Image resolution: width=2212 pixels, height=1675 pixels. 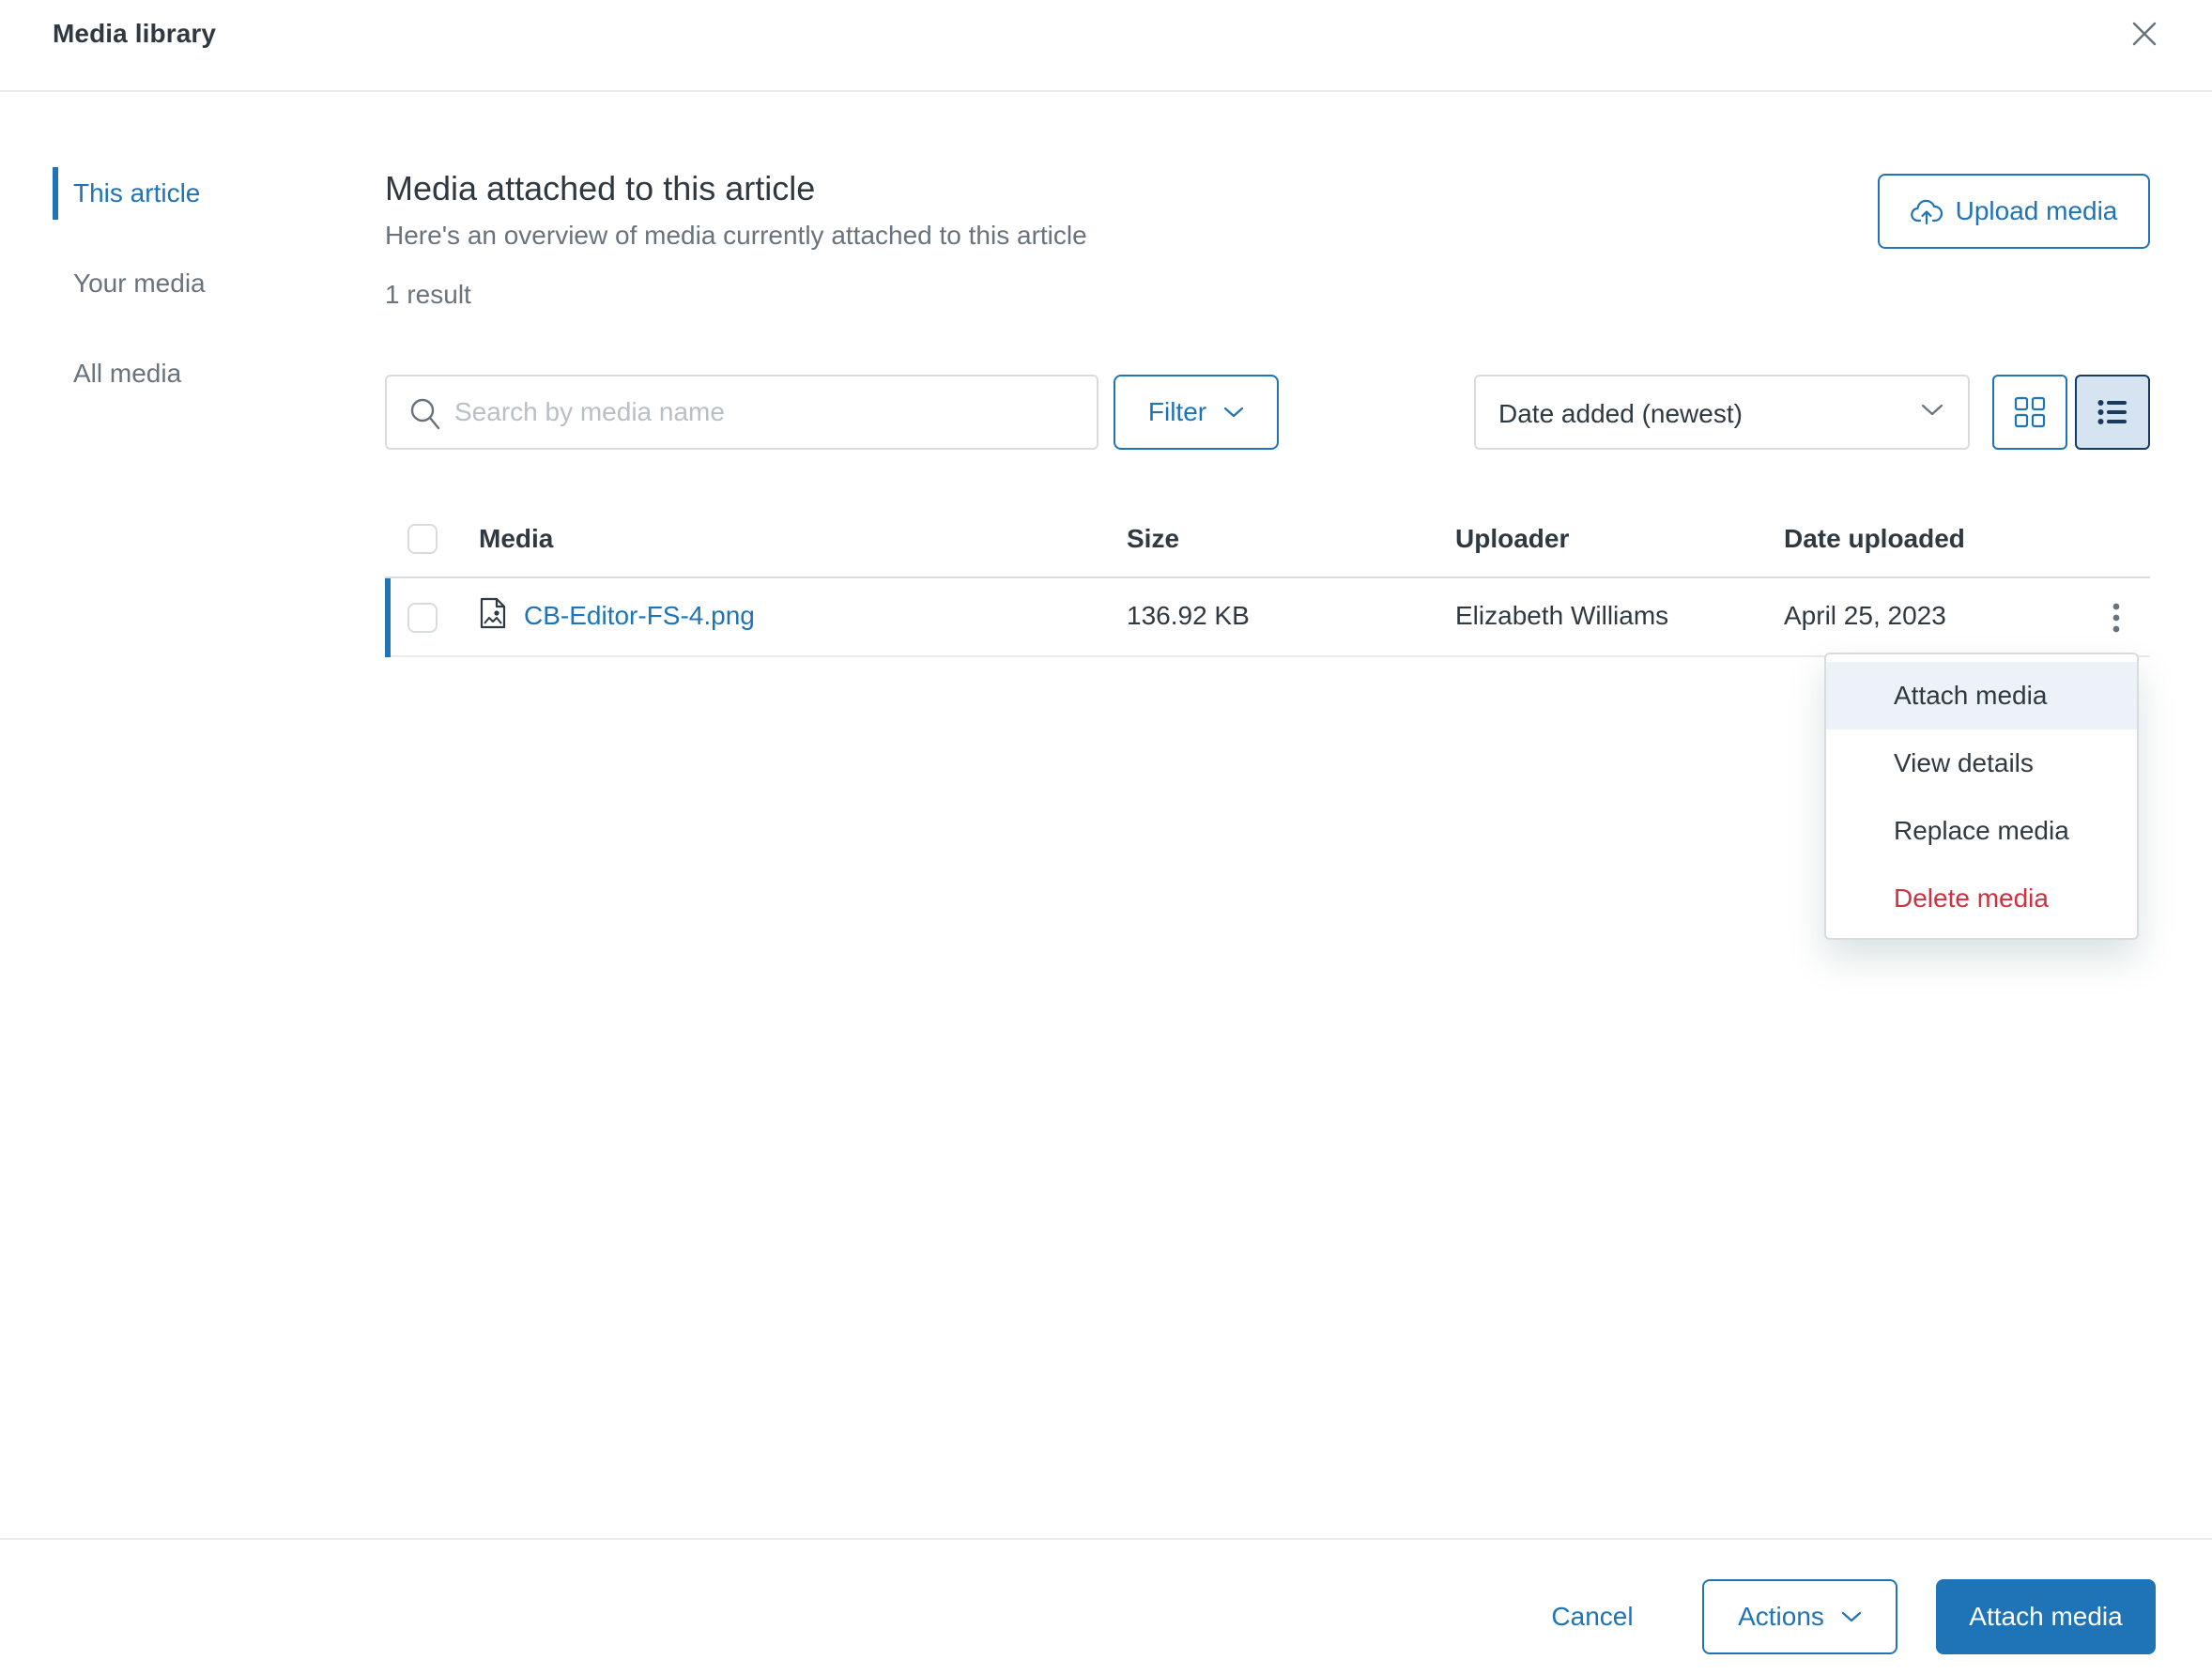 I want to click on grid-view-icon, so click(x=2030, y=412).